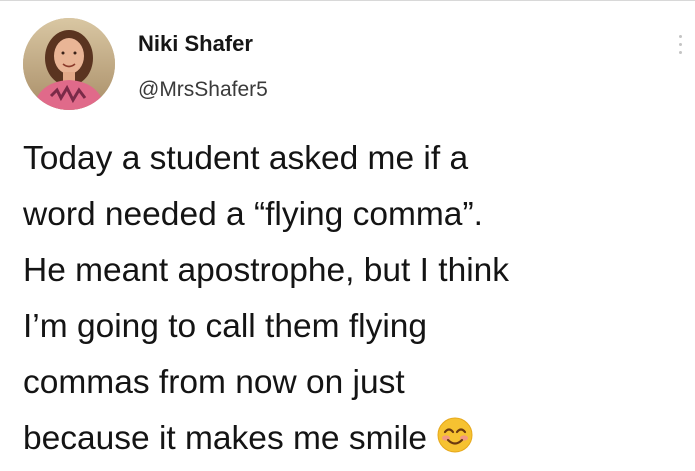  What do you see at coordinates (195, 44) in the screenshot?
I see `author-display-name: Niki Shafer` at bounding box center [195, 44].